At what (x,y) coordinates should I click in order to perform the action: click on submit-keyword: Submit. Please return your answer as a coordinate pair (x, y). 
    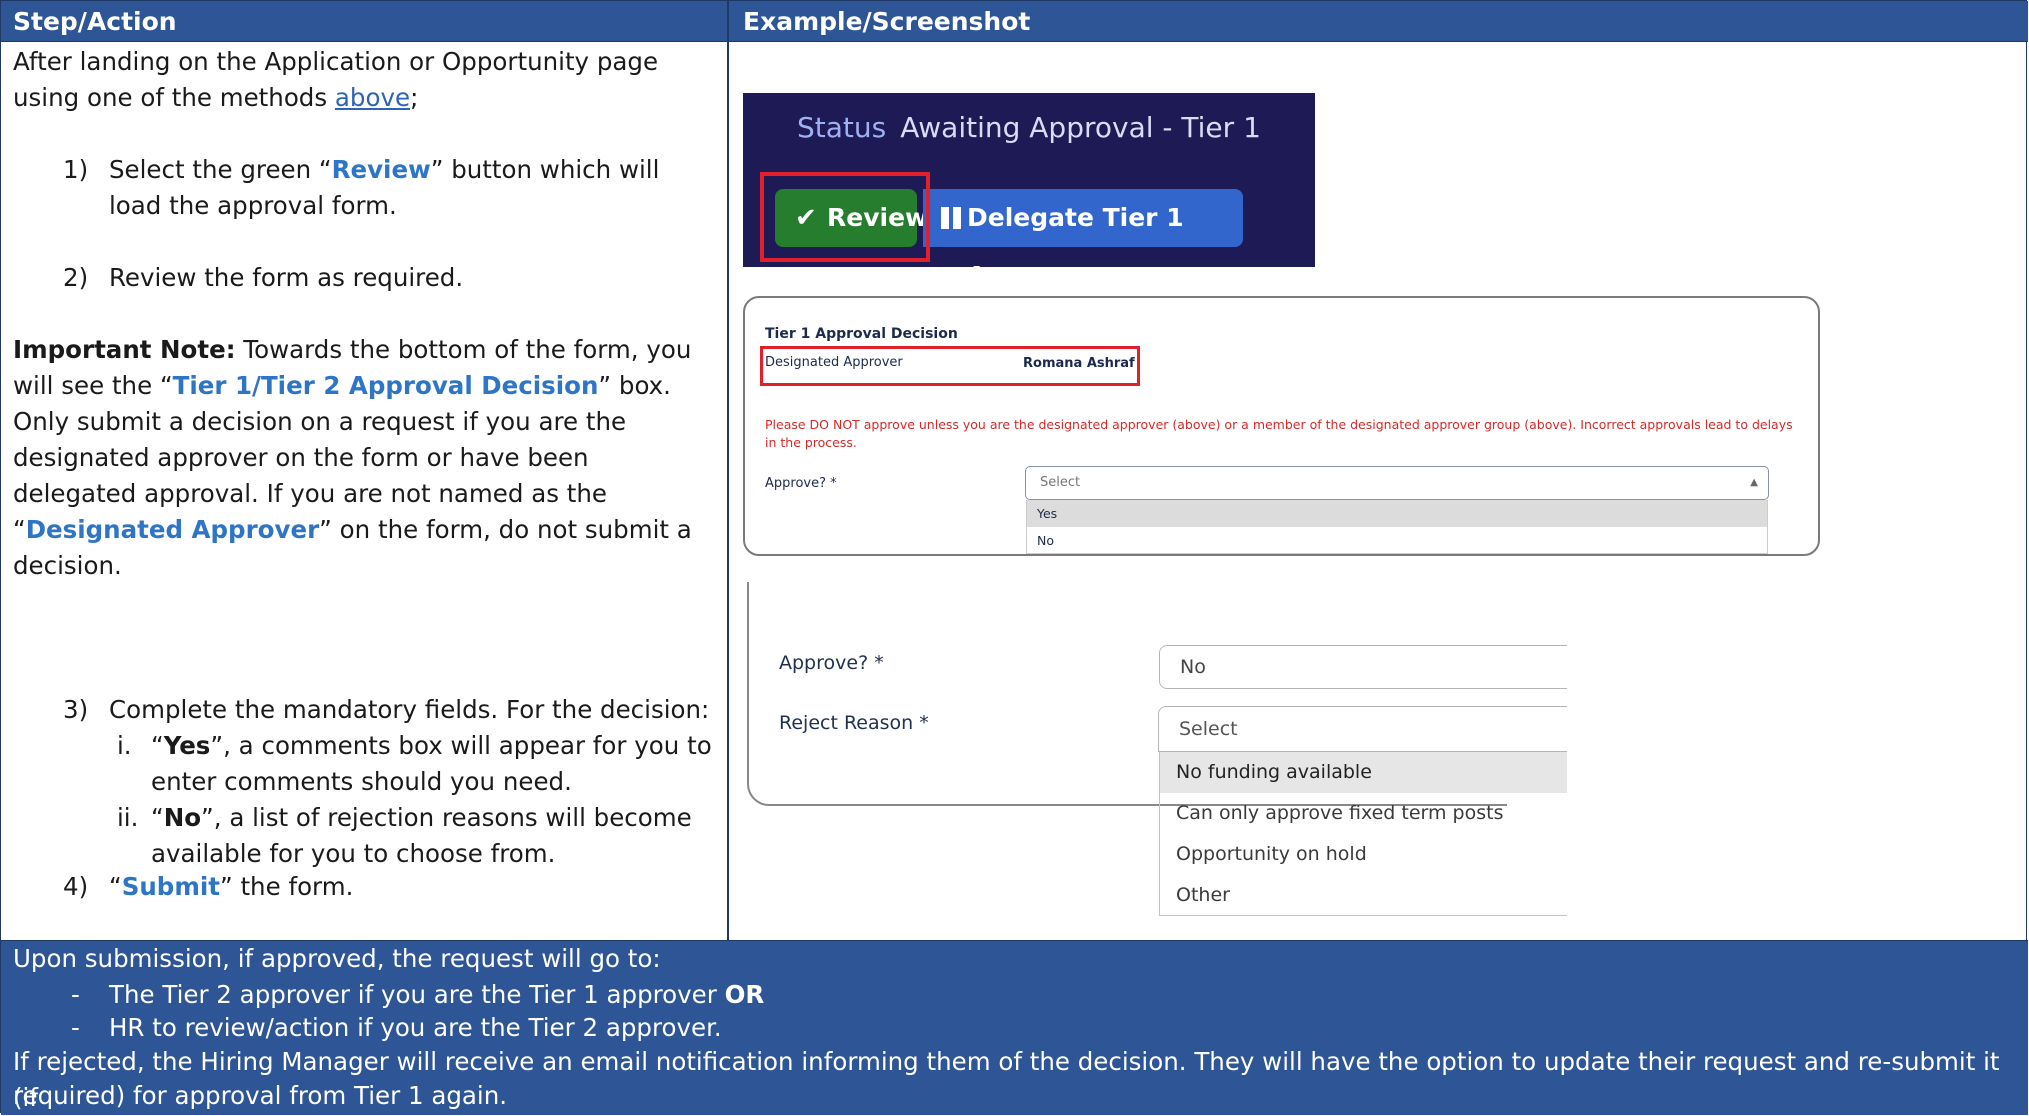
    Looking at the image, I should click on (170, 886).